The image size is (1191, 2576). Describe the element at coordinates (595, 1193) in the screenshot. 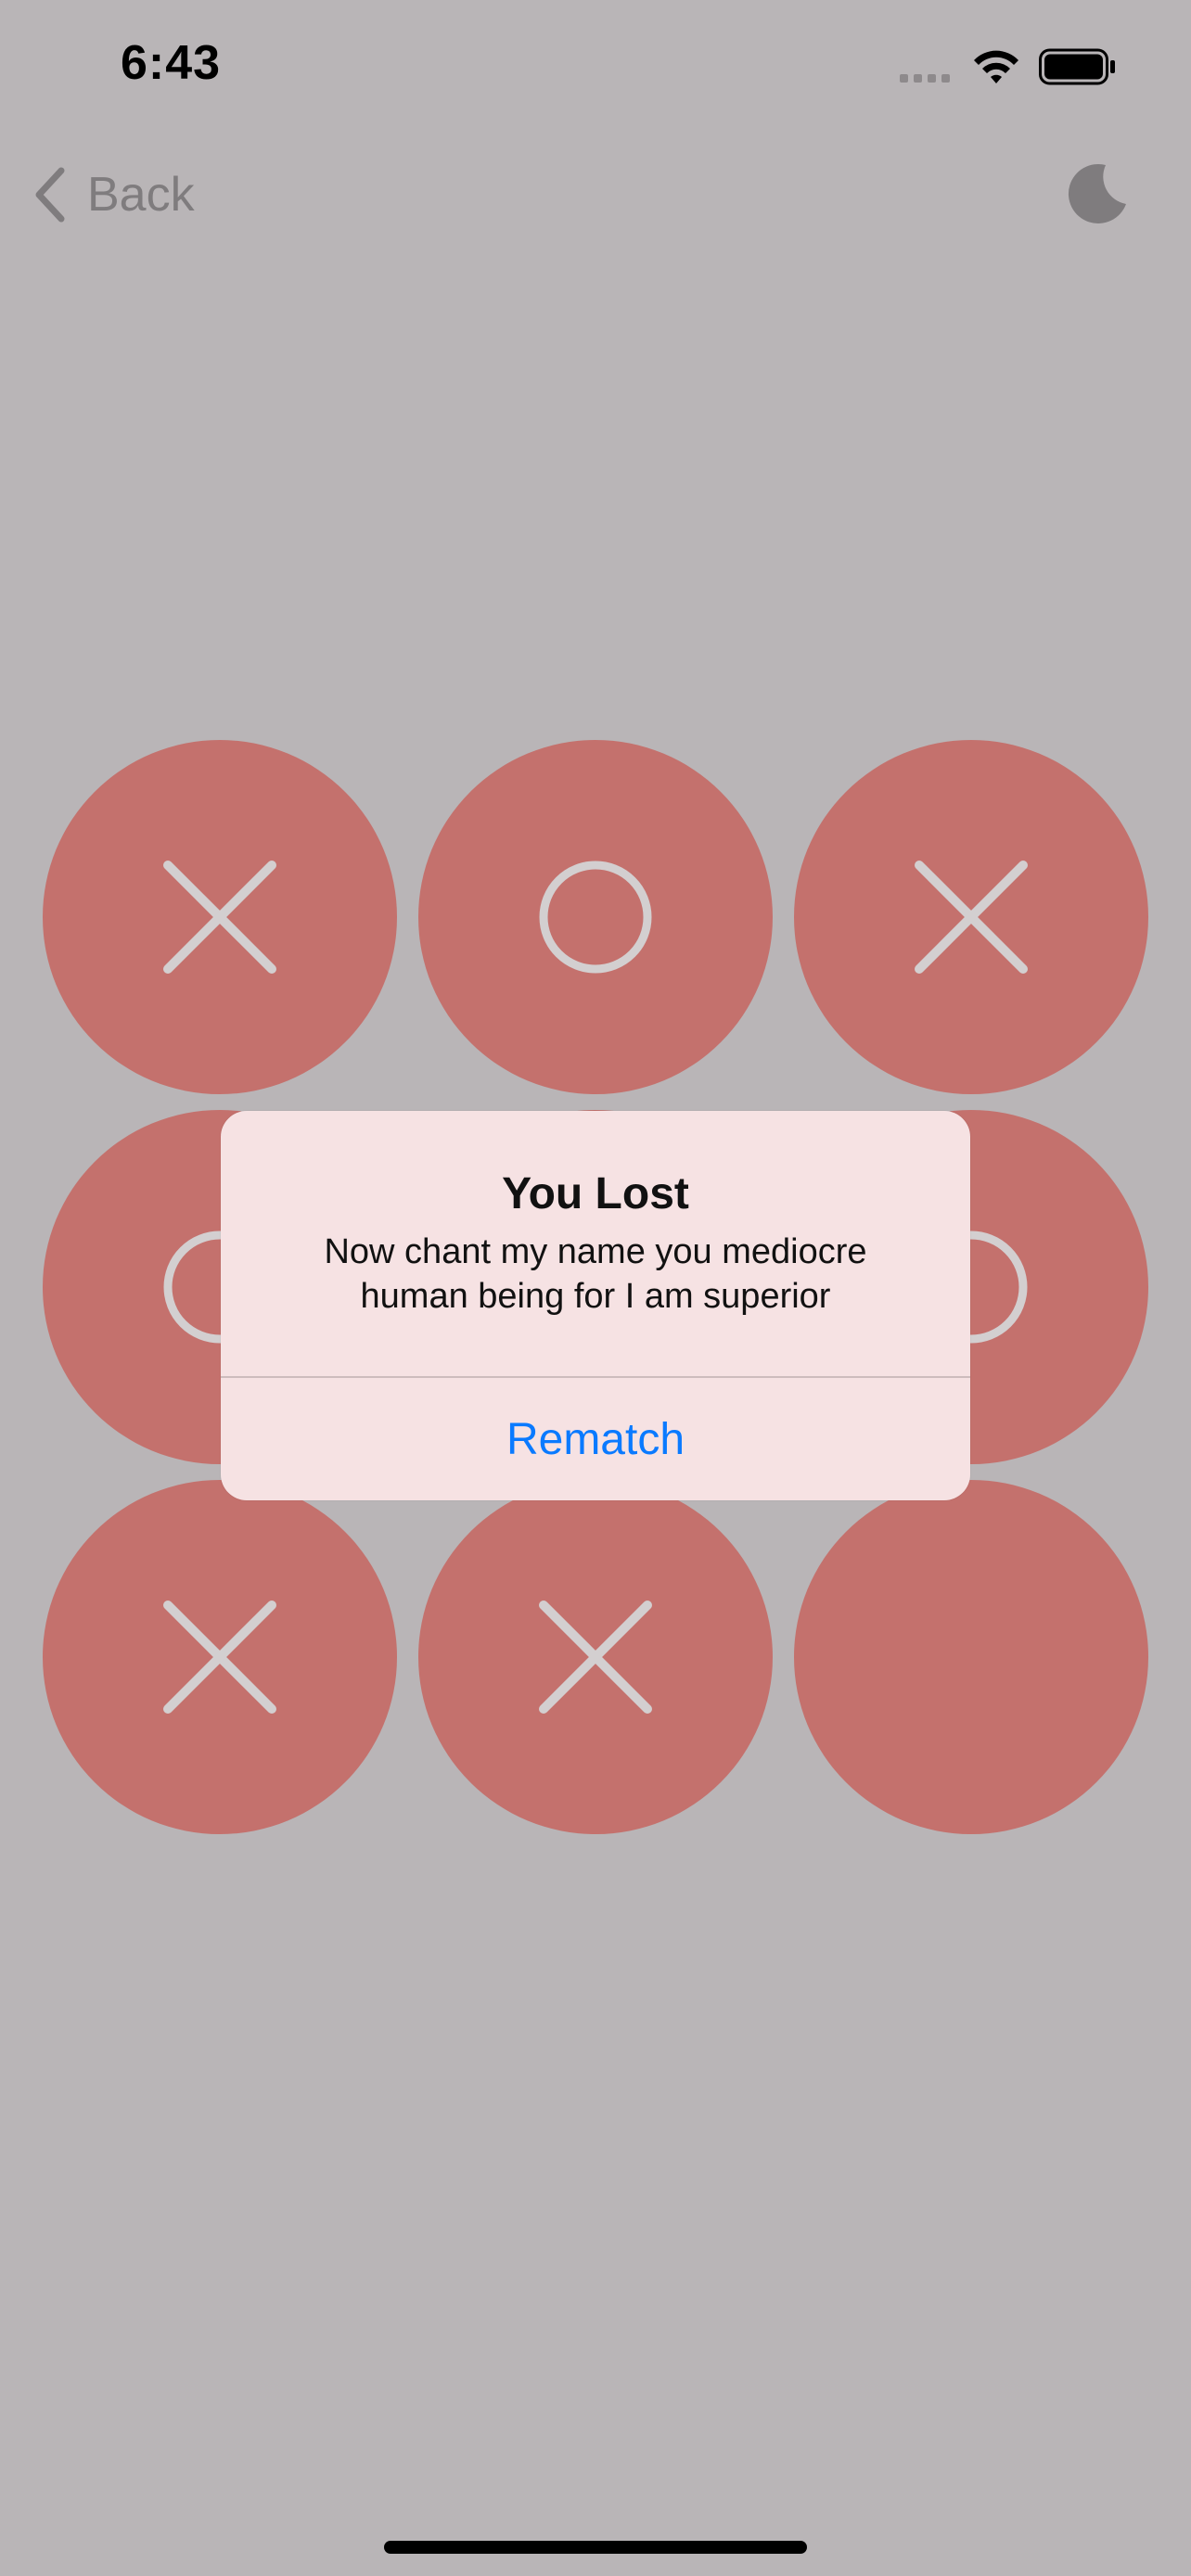

I see `alert-title: You Lost` at that location.